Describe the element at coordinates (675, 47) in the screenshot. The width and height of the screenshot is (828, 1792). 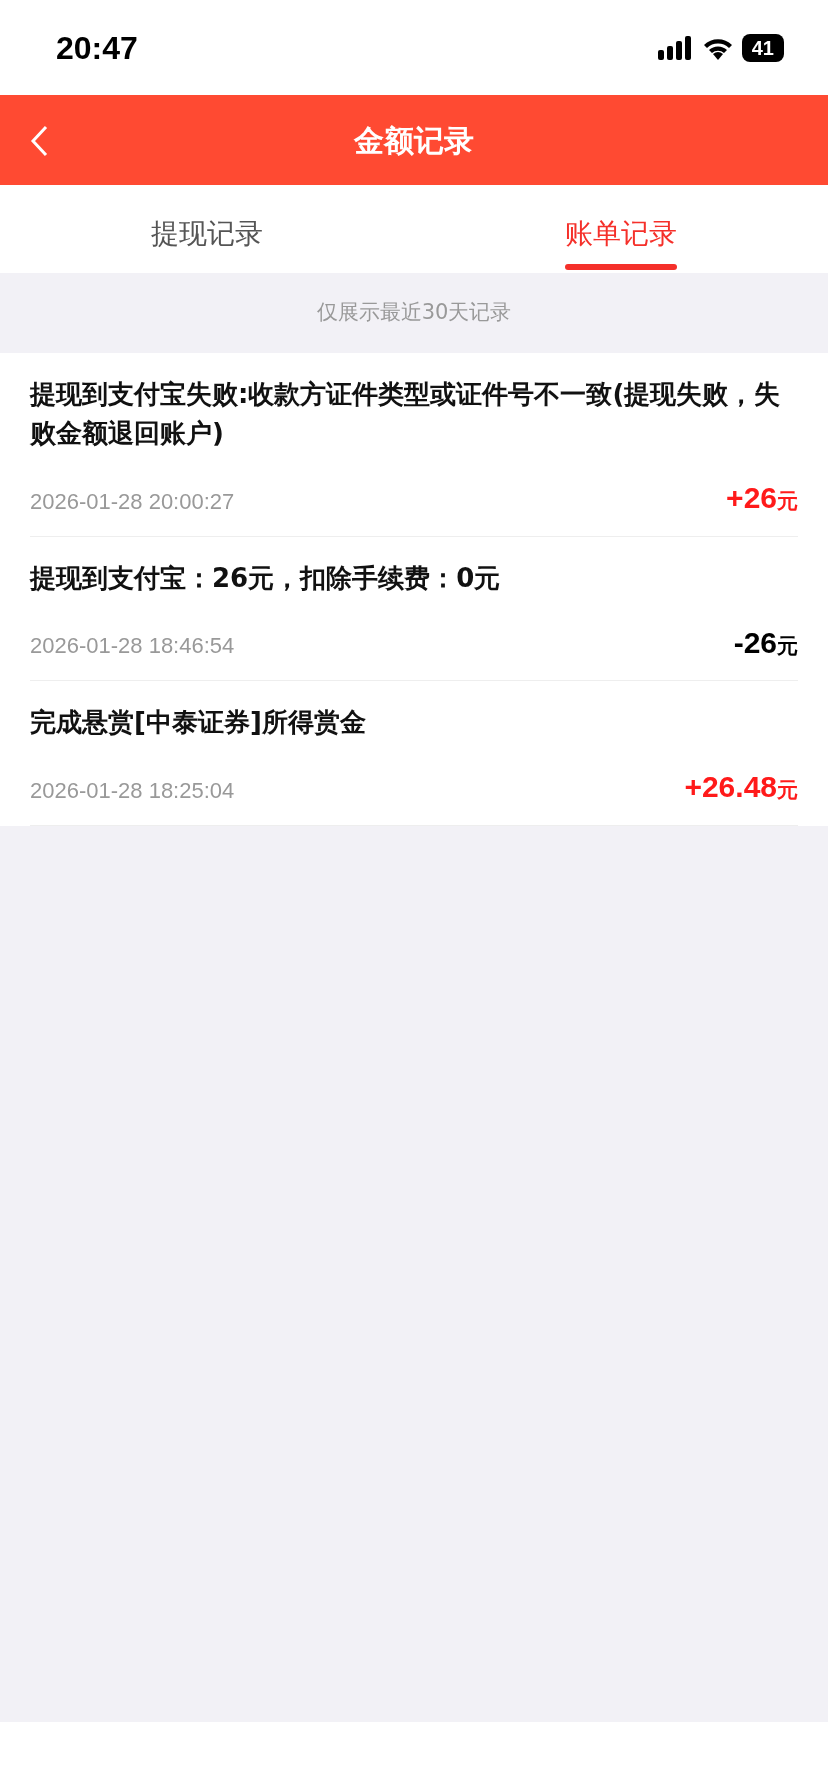
I see `signal-icon` at that location.